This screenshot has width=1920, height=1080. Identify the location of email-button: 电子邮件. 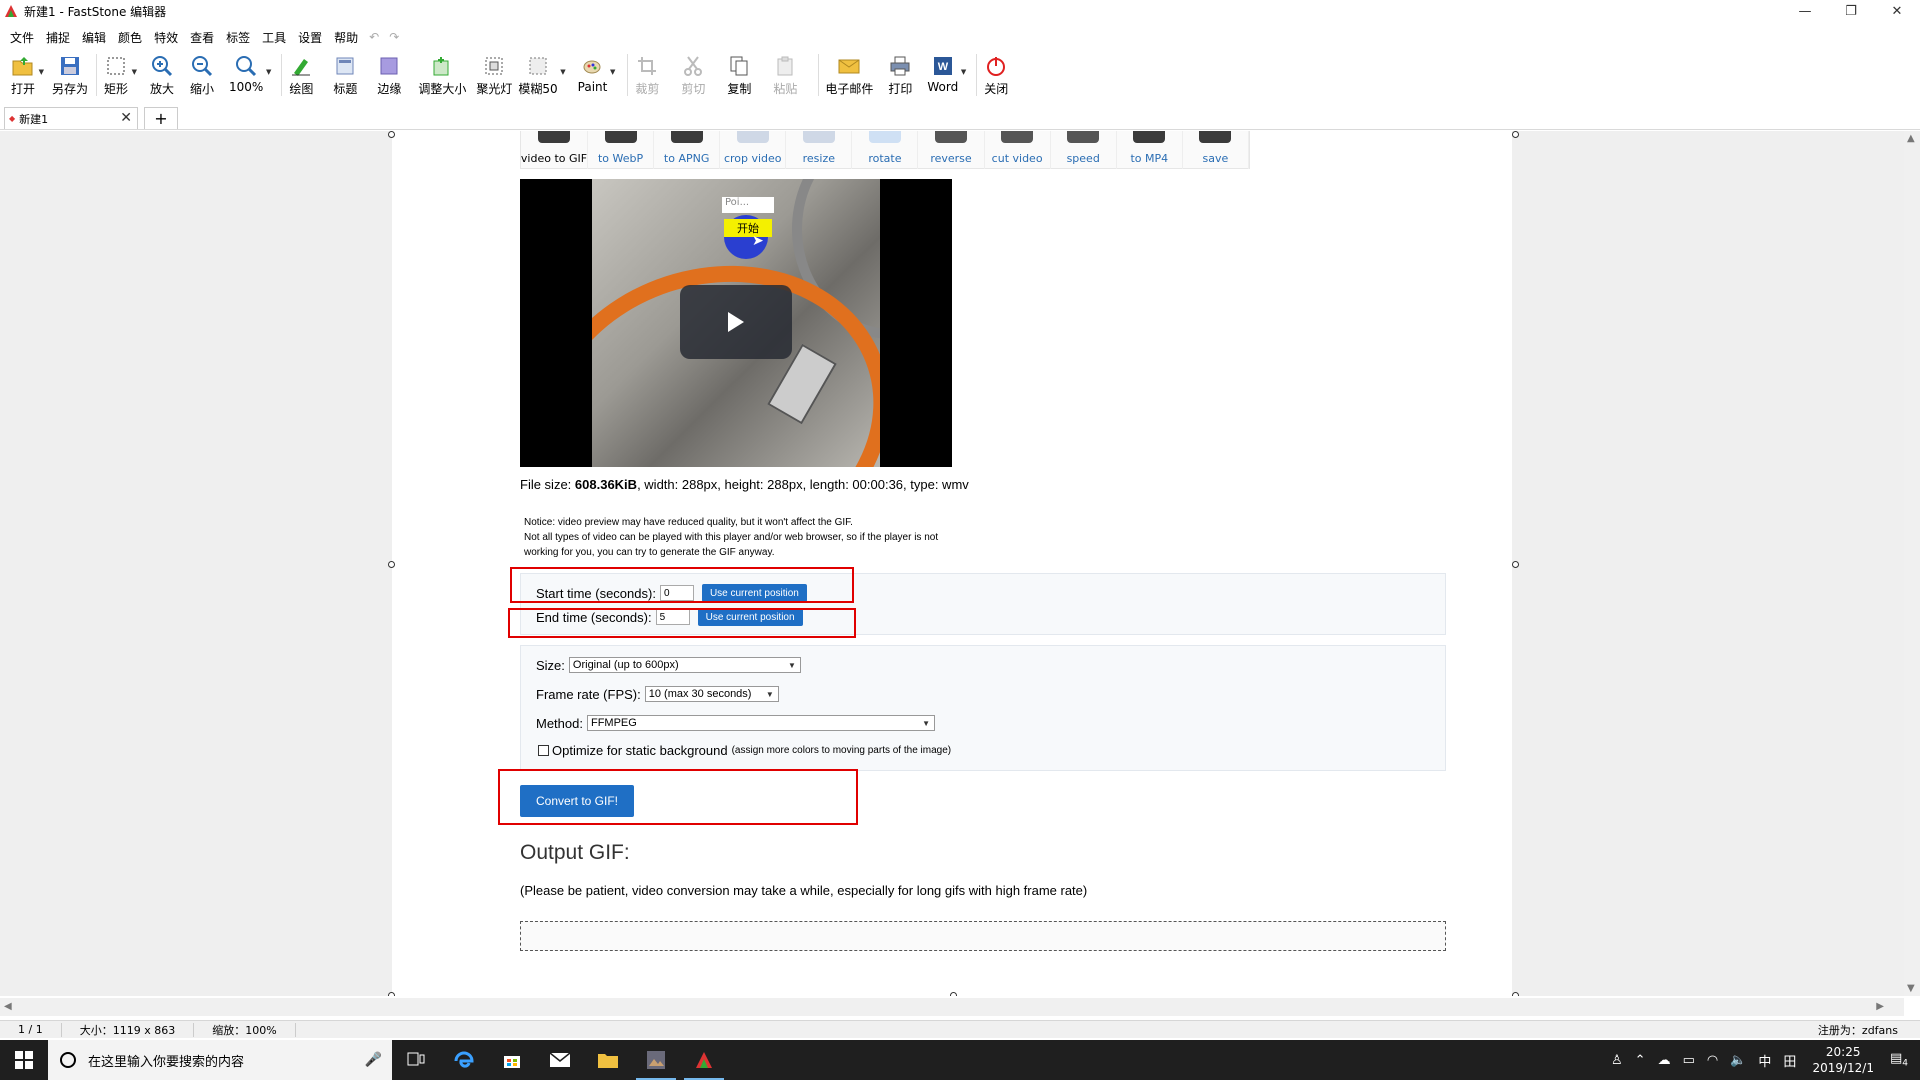
(849, 74).